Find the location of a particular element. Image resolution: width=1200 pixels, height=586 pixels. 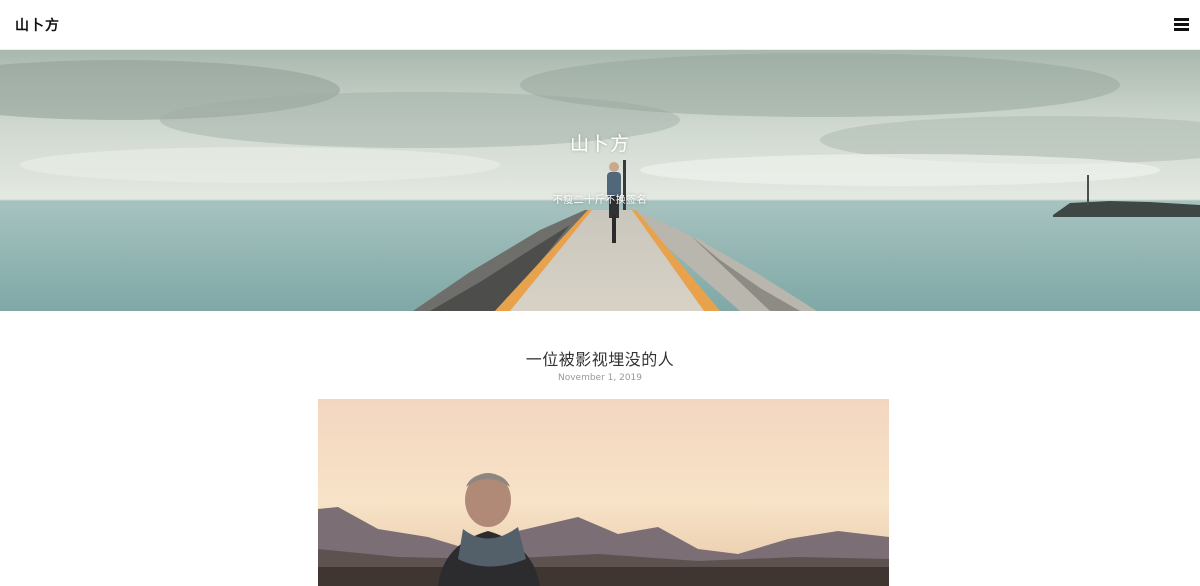

site-brand-link: 山卜方 is located at coordinates (37, 25).